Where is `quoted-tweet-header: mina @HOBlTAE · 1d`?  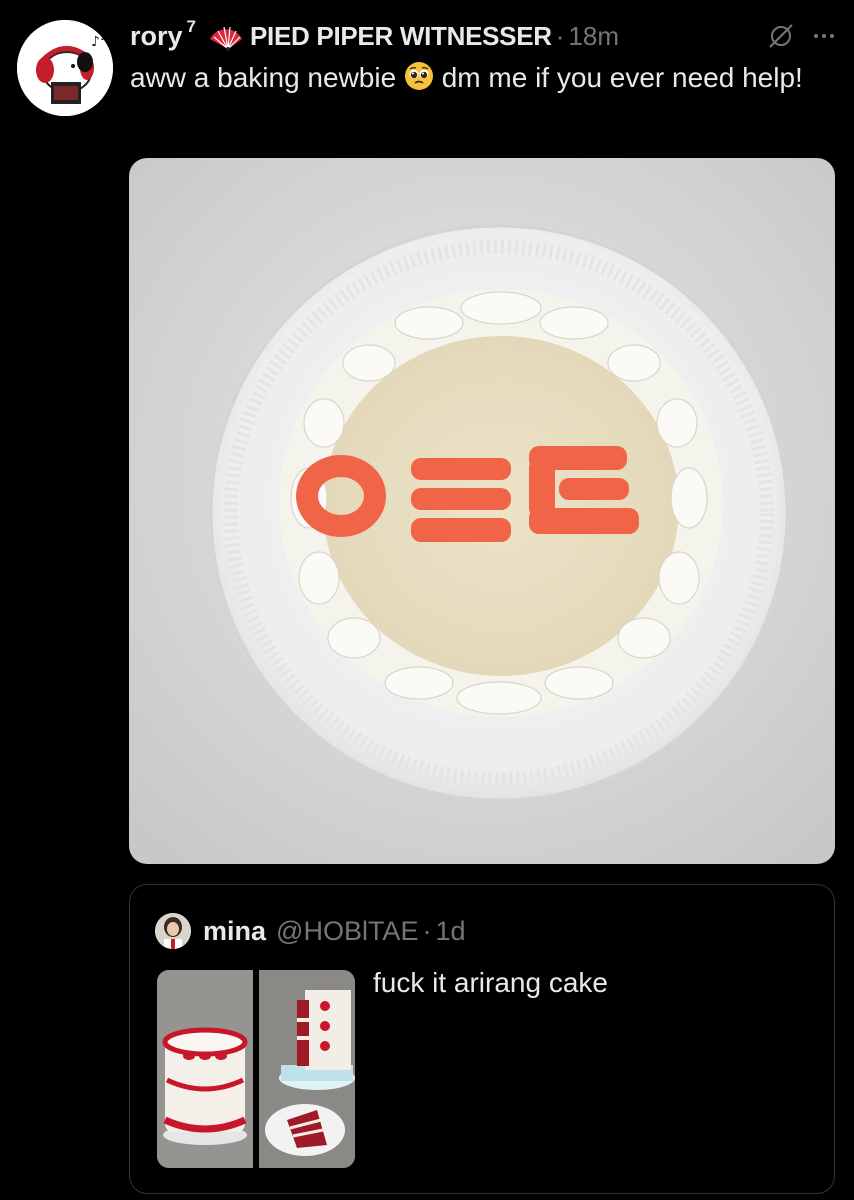
quoted-tweet-header: mina @HOBlTAE · 1d is located at coordinates (310, 931).